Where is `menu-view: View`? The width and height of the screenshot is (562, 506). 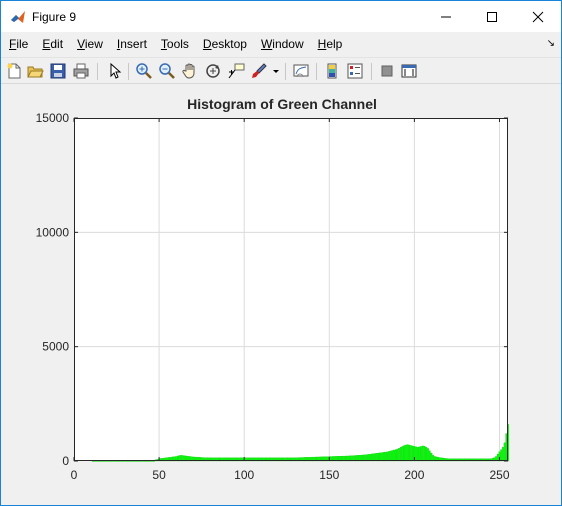
menu-view: View is located at coordinates (90, 44).